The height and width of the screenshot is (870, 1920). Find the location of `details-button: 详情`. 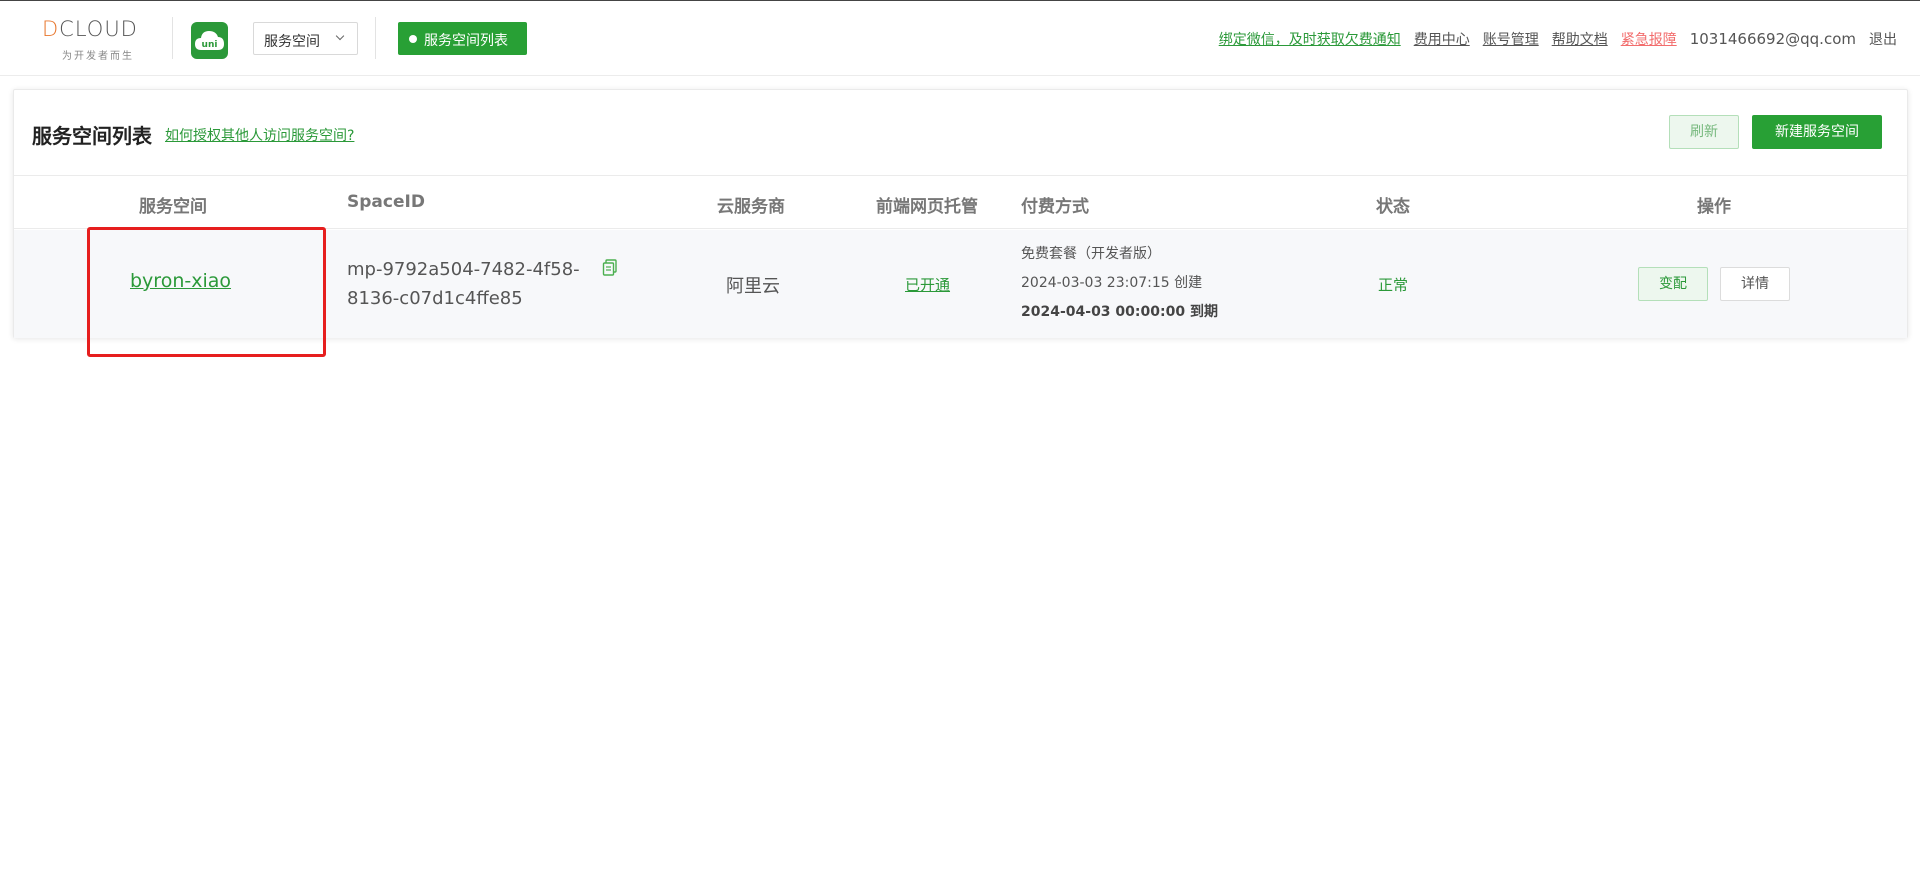

details-button: 详情 is located at coordinates (1755, 284).